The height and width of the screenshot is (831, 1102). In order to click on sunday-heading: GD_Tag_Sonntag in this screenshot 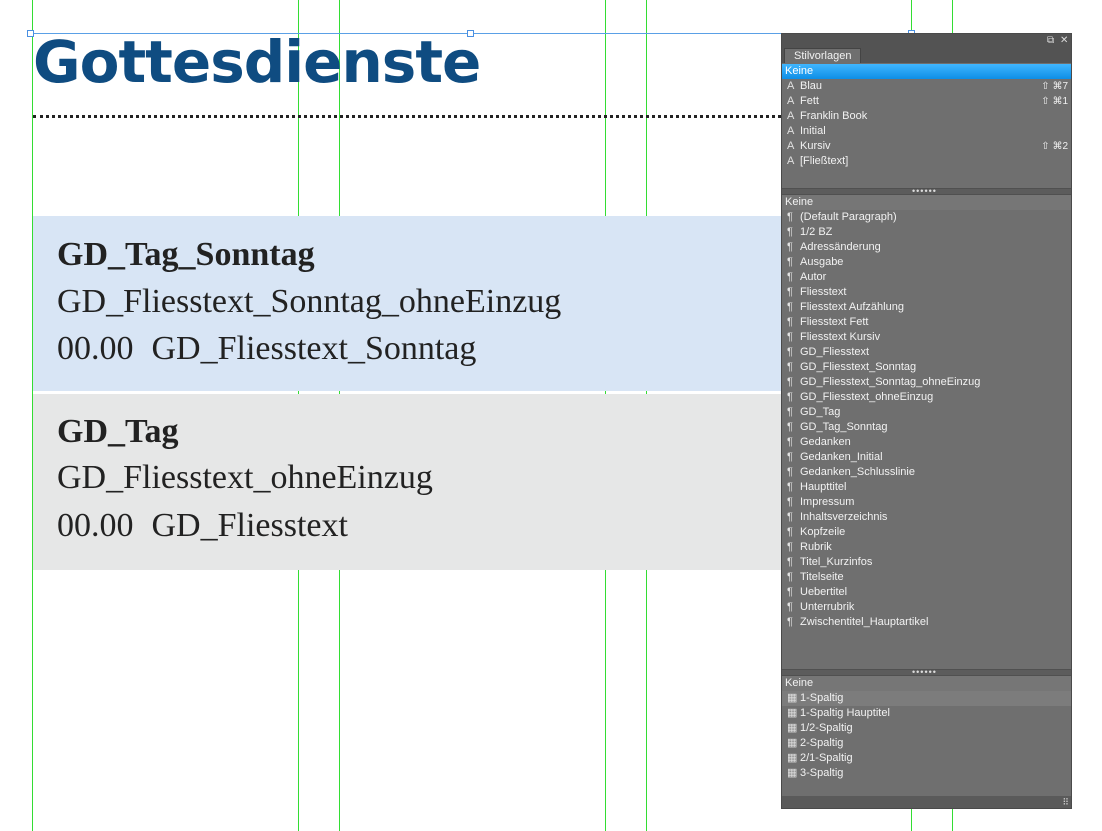, I will do `click(186, 254)`.